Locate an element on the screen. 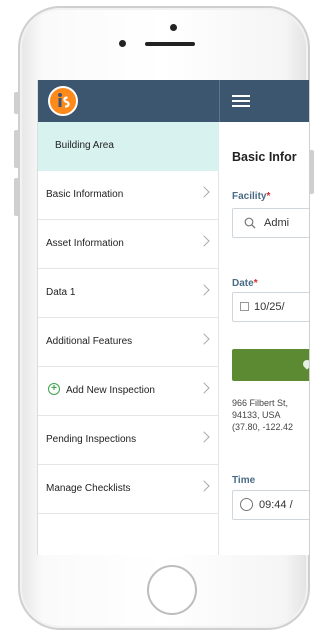 The image size is (328, 635). time-label: Time is located at coordinates (244, 480).